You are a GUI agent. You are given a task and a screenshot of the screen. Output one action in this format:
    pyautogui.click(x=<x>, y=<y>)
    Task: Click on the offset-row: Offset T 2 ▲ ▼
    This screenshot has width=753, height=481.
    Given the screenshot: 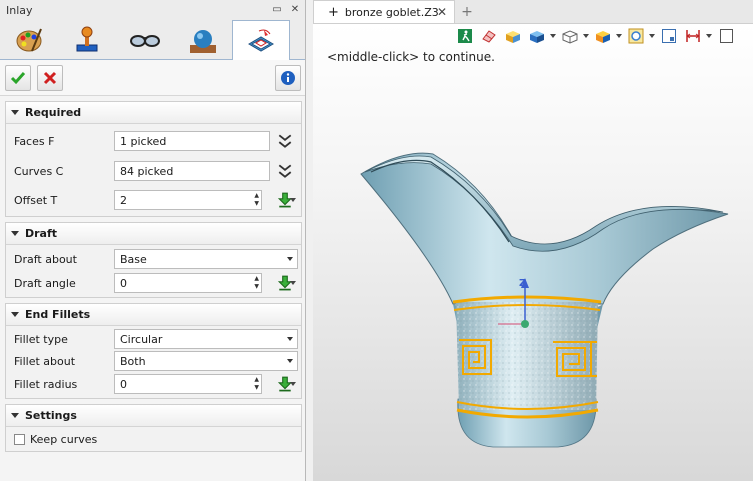 What is the action you would take?
    pyautogui.click(x=153, y=200)
    